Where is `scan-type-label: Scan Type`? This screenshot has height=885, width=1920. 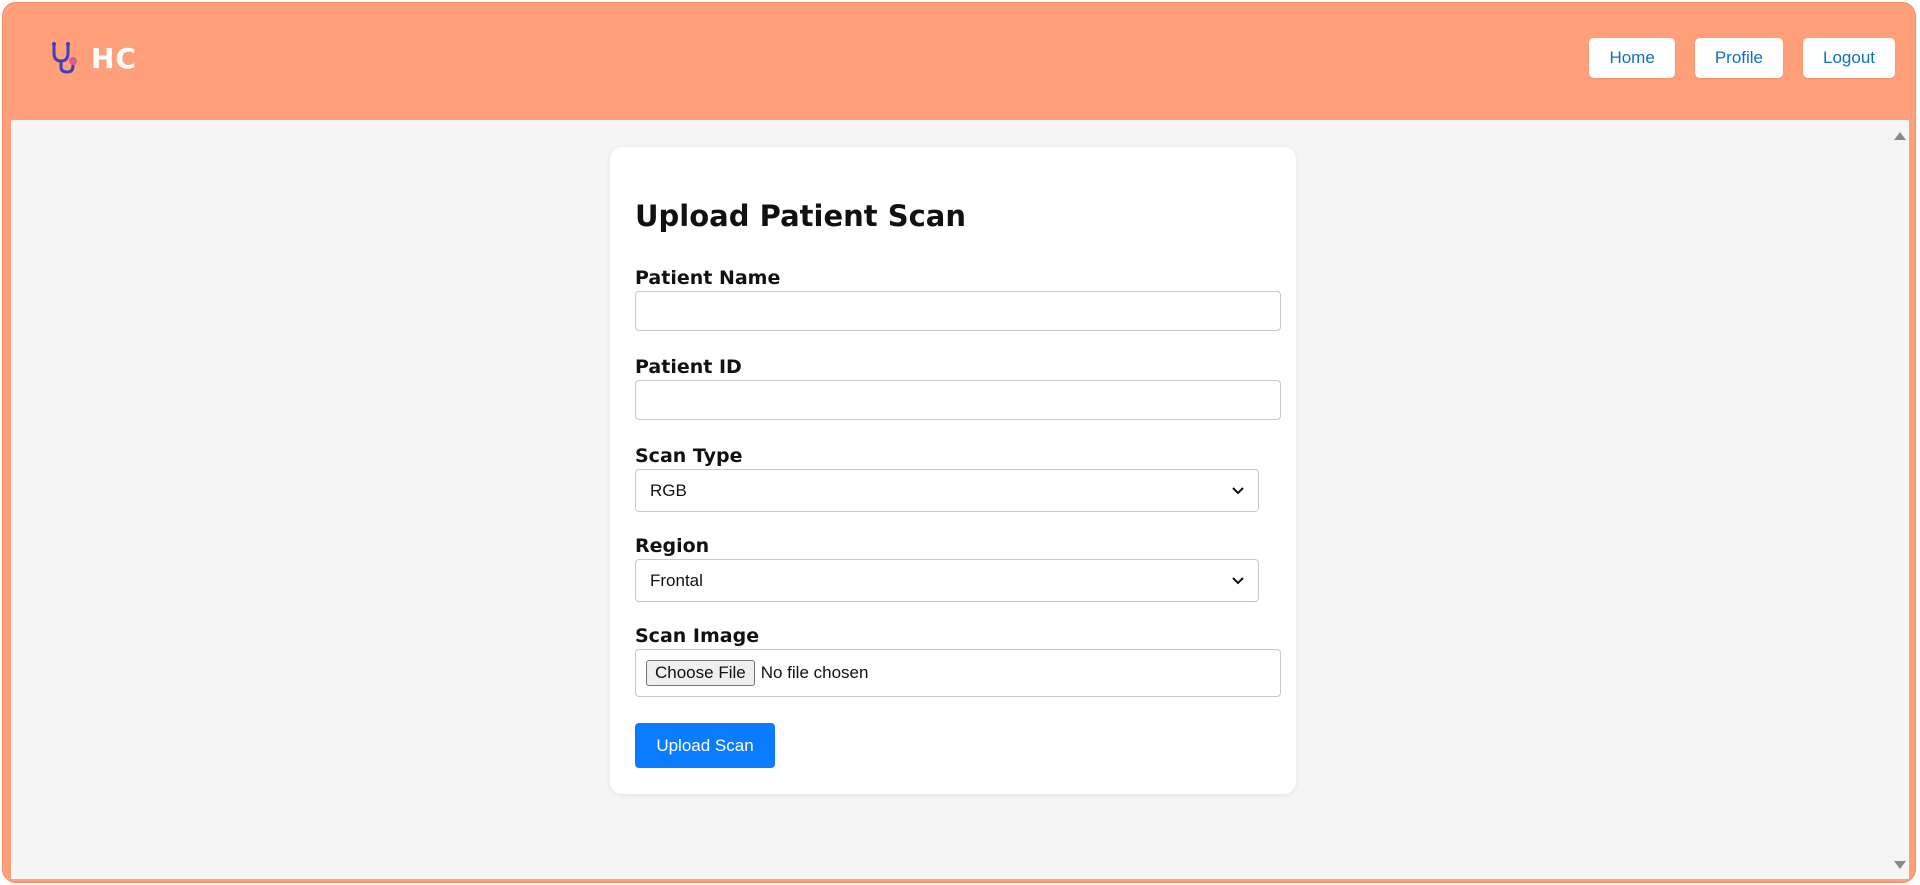
scan-type-label: Scan Type is located at coordinates (689, 456).